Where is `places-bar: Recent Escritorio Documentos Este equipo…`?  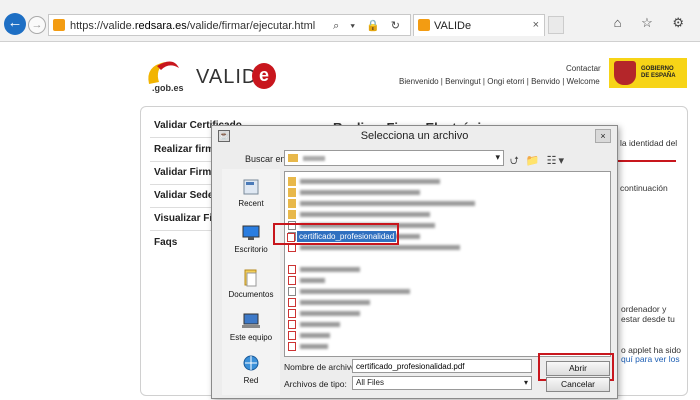
places-bar: Recent Escritorio Documentos Este equipo… is located at coordinates (251, 282).